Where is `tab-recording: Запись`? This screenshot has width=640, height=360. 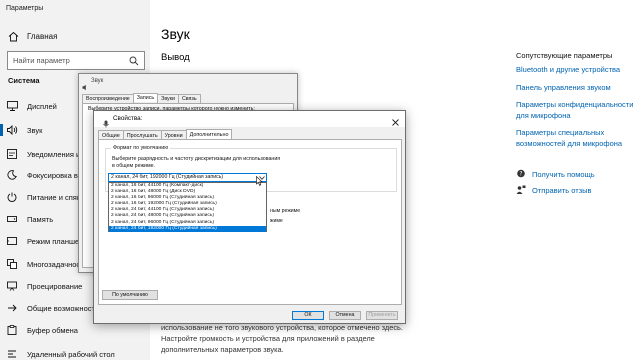 tab-recording: Запись is located at coordinates (145, 97).